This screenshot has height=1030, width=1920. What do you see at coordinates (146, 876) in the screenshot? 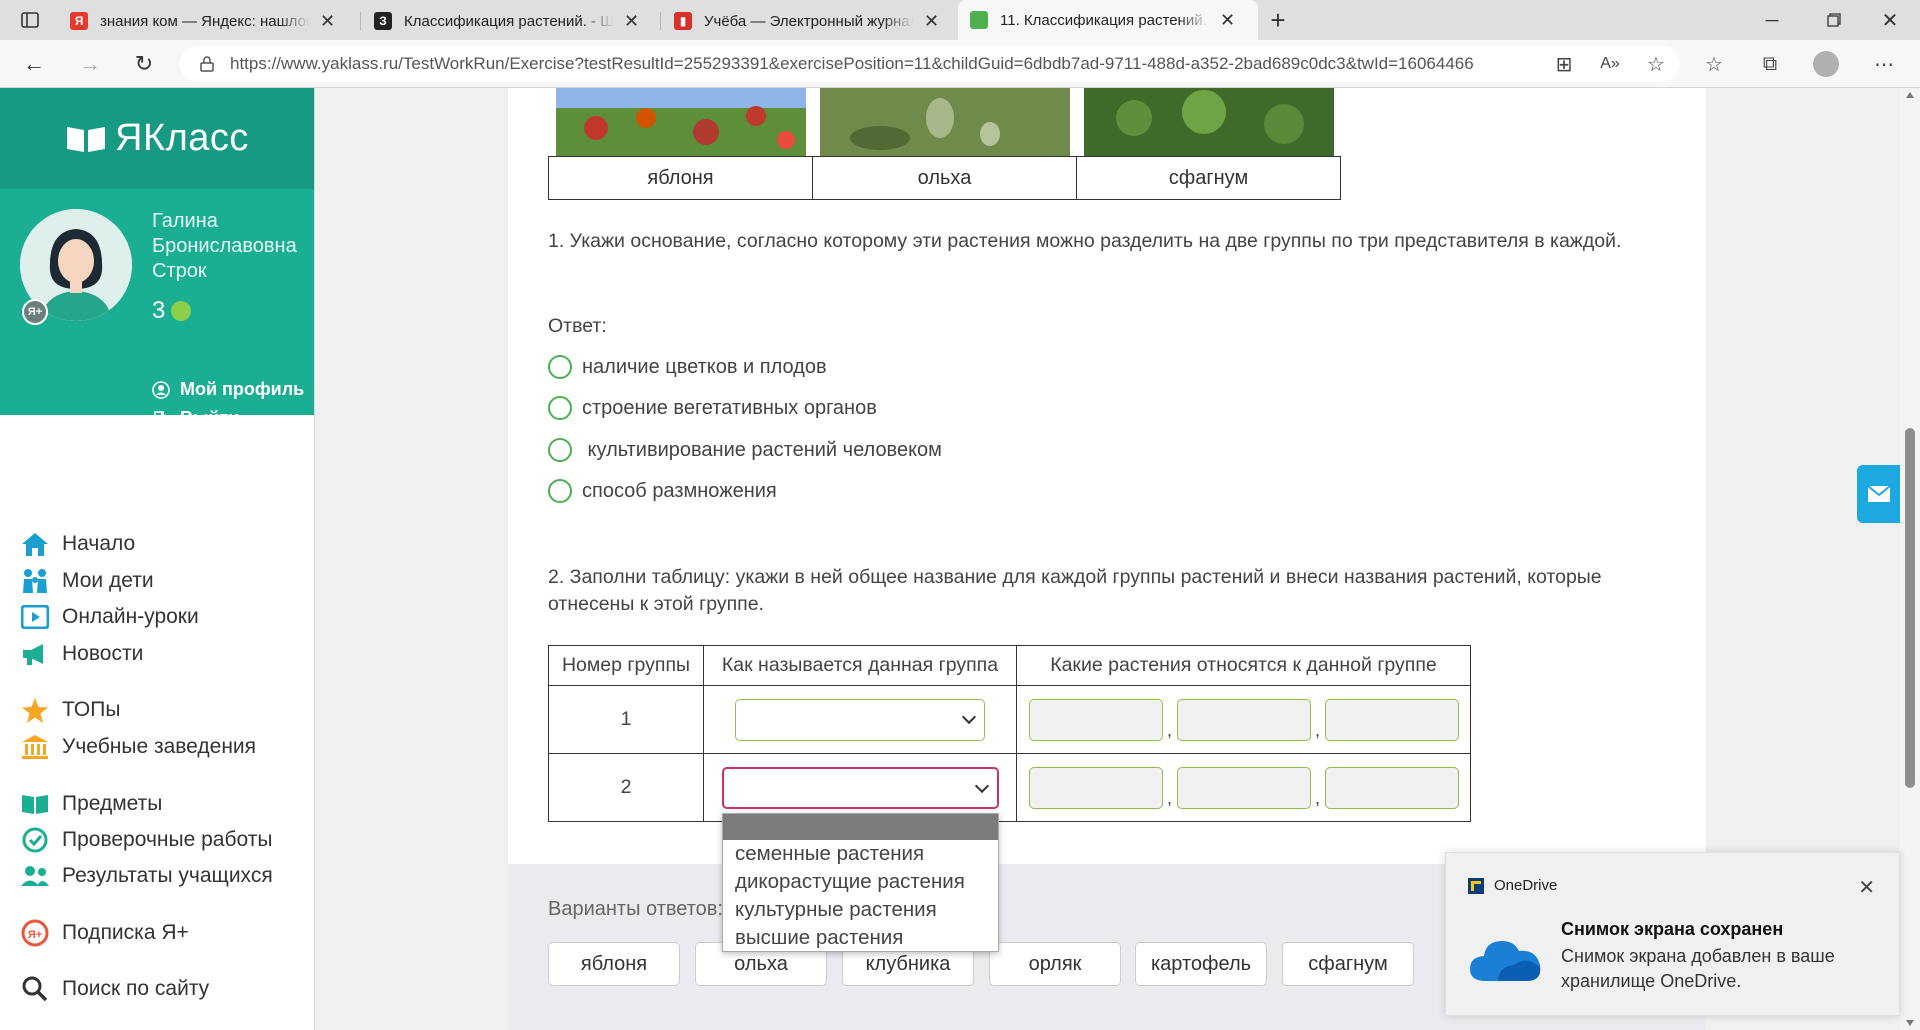
I see `sidebar-item-results: Результаты учащихся` at bounding box center [146, 876].